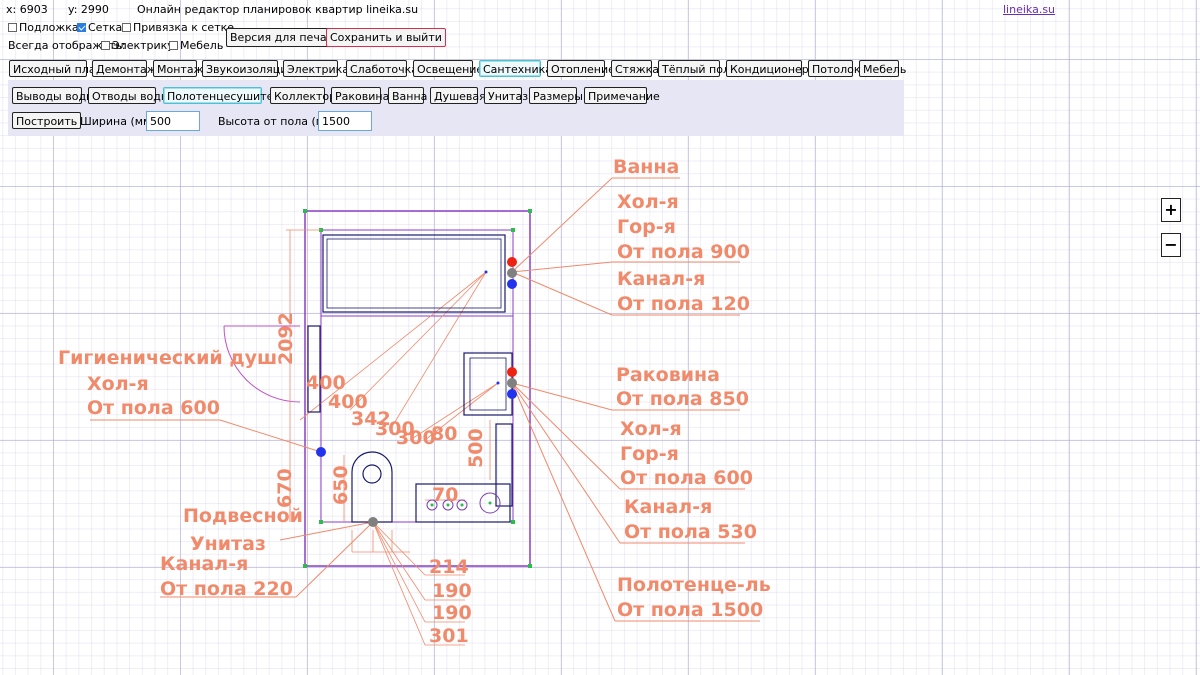 The image size is (1200, 675). I want to click on dim-214: 214, so click(449, 567).